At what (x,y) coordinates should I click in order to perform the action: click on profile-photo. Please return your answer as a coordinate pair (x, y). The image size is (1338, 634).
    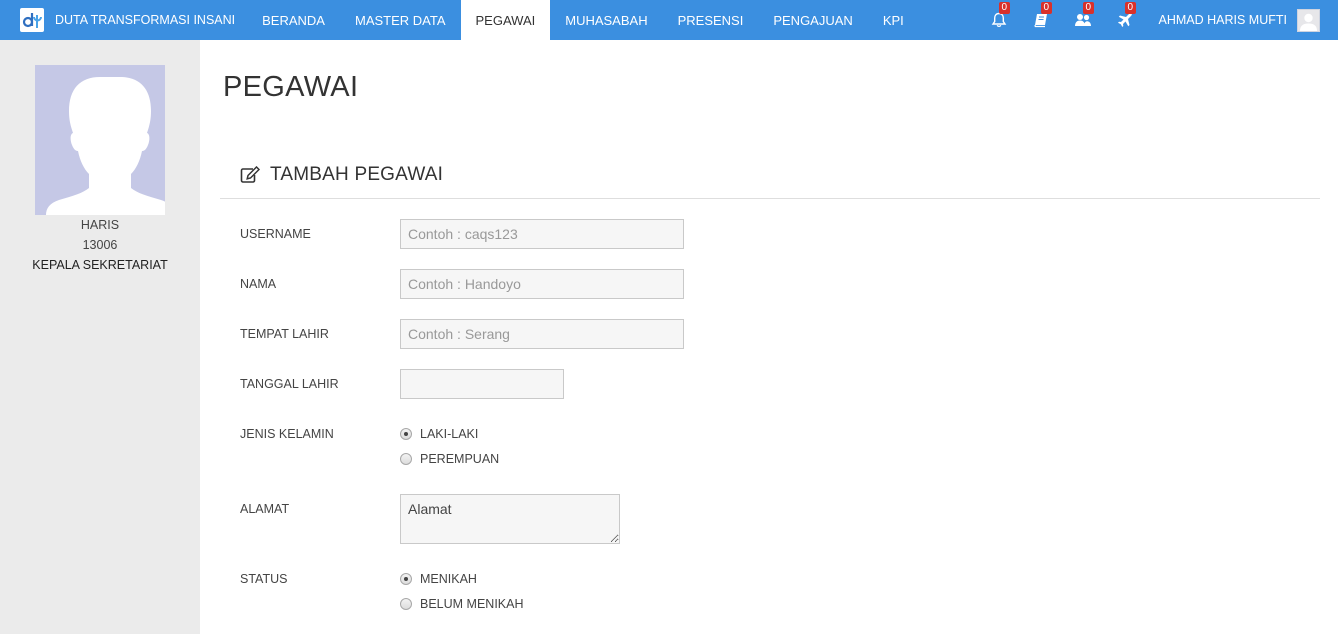
    Looking at the image, I should click on (100, 140).